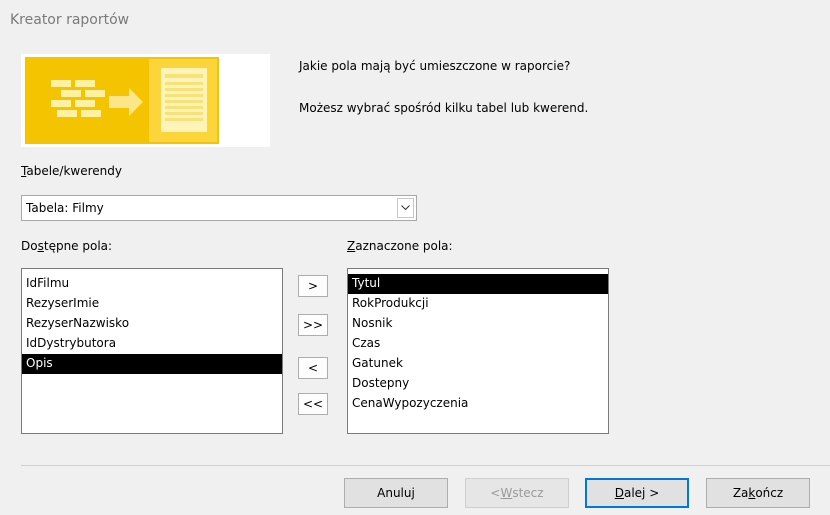 The image size is (830, 515). Describe the element at coordinates (313, 325) in the screenshot. I see `add-all-fields-button: >>` at that location.